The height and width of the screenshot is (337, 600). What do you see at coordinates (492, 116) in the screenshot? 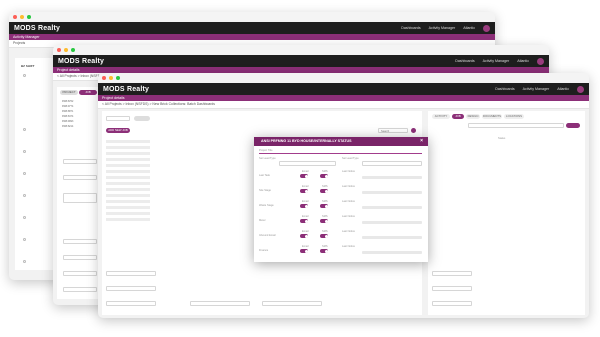
I see `tab-documents: DOCUMENTS` at bounding box center [492, 116].